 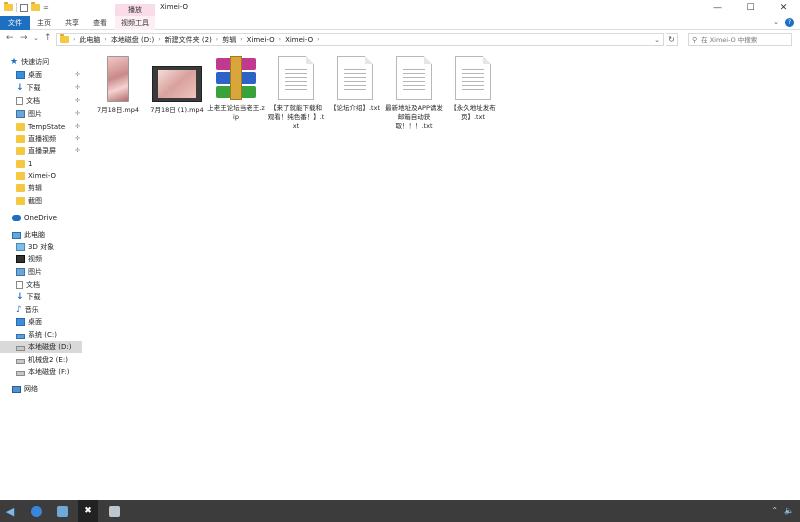 I want to click on maximize-button: ☐, so click(x=750, y=8).